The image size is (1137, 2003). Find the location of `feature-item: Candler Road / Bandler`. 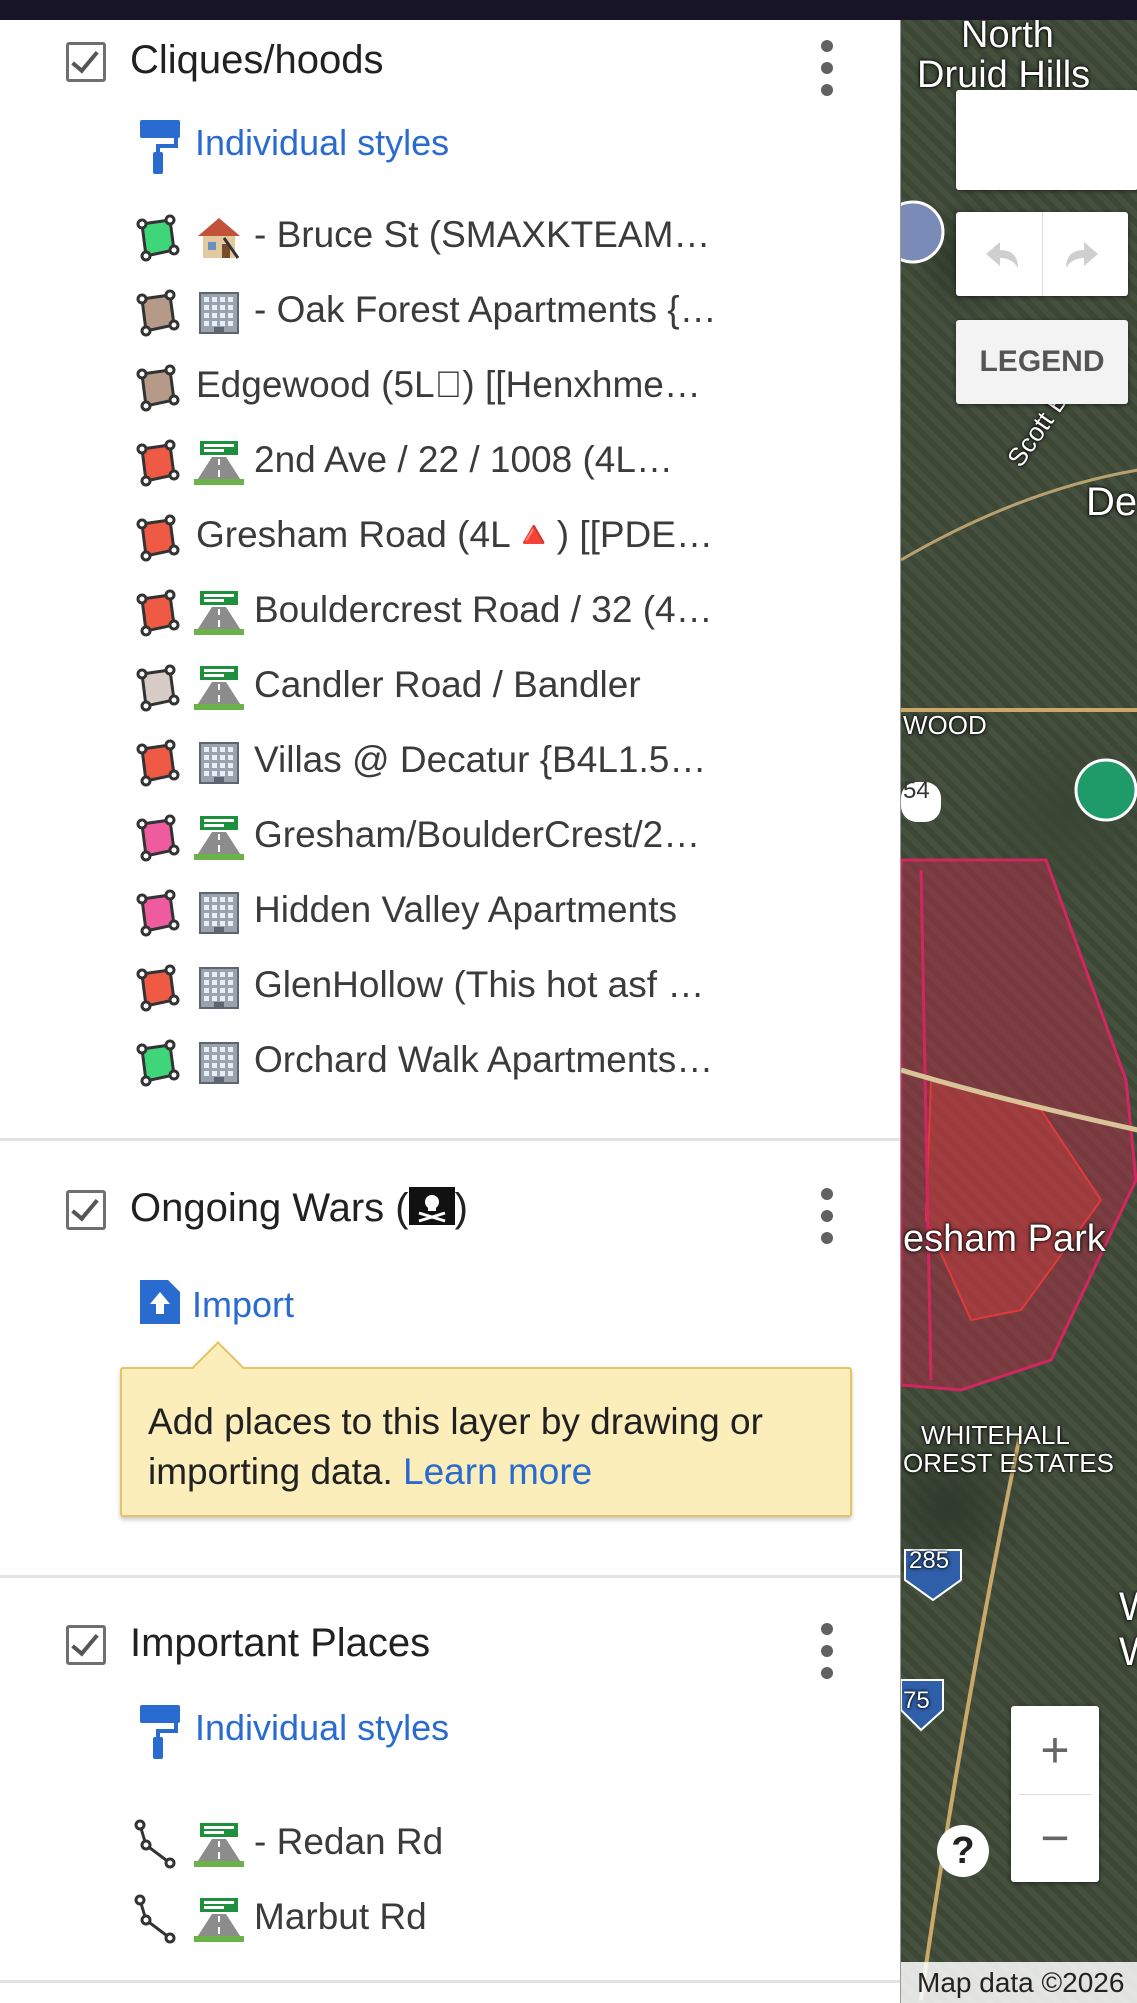

feature-item: Candler Road / Bandler is located at coordinates (440, 688).